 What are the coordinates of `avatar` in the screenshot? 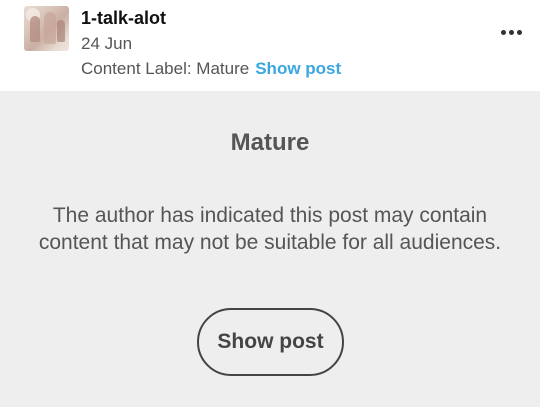 It's located at (46, 28).